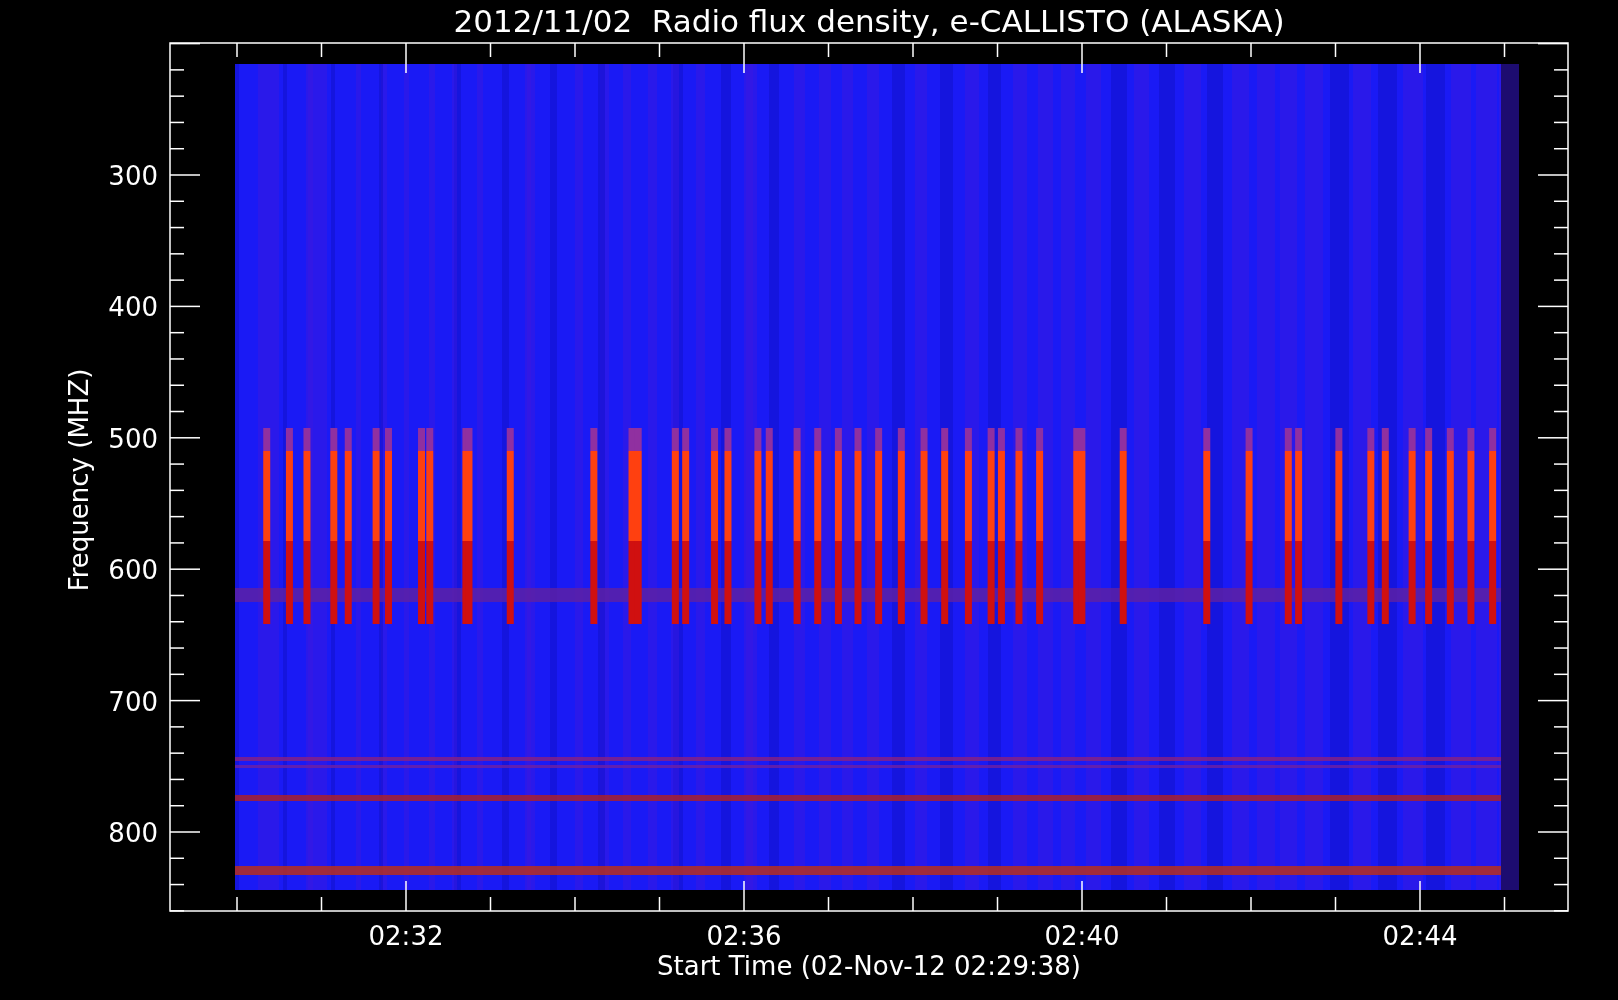  I want to click on axis-tick-label: 500, so click(133, 438).